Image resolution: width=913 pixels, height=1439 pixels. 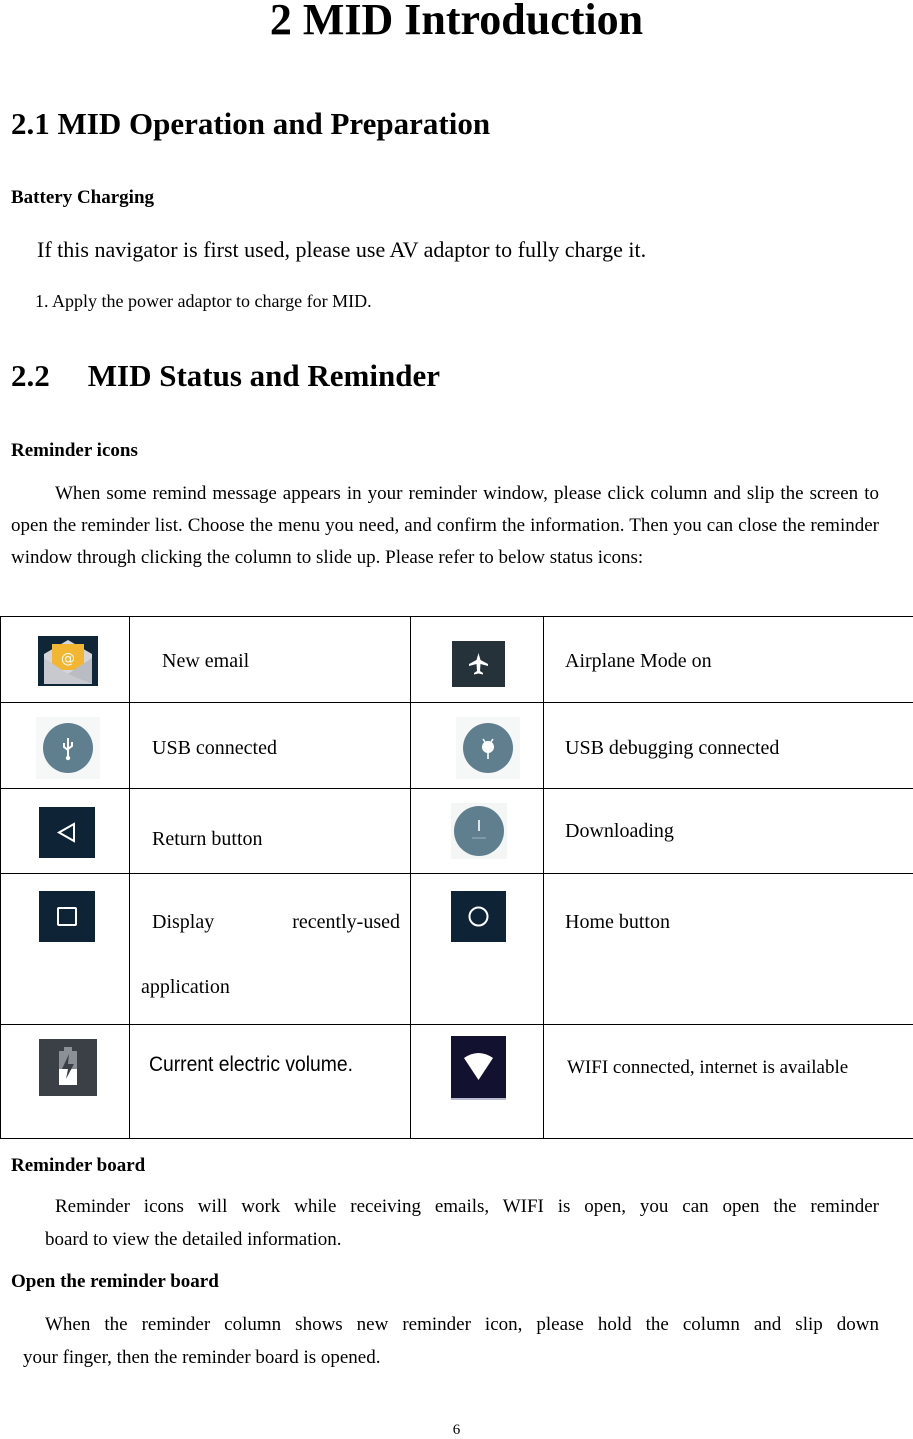 I want to click on label-usb-connected: USB connected, so click(x=214, y=748).